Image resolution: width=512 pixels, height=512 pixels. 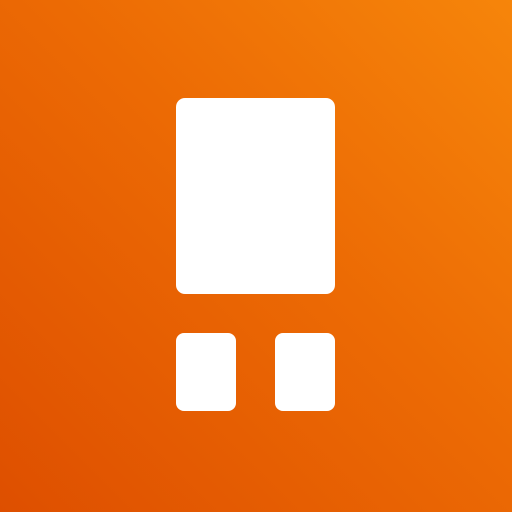 What do you see at coordinates (206, 372) in the screenshot?
I see `logo-small-block-left` at bounding box center [206, 372].